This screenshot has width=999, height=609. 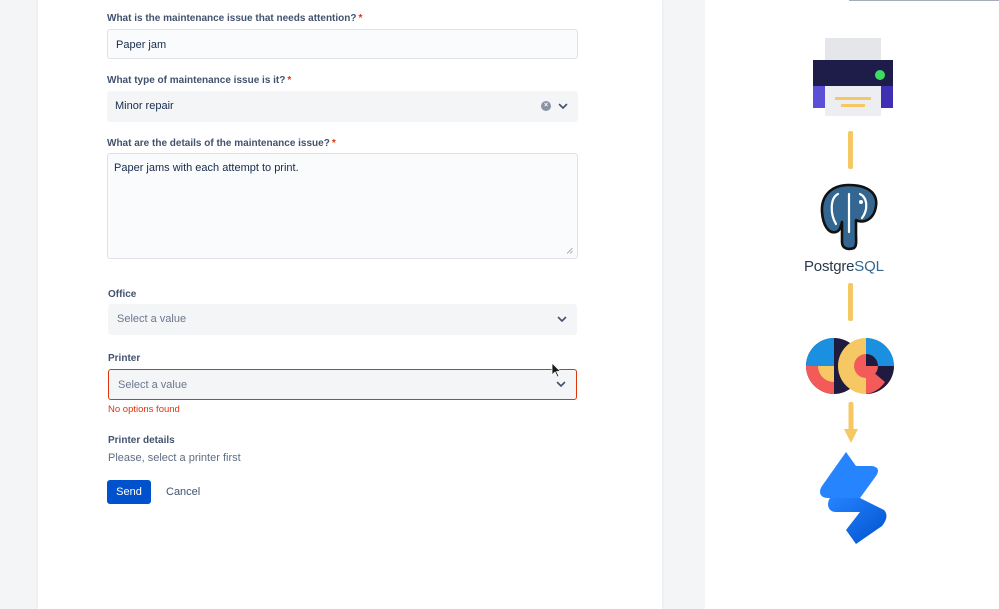 I want to click on details-textarea: Paper jams with each attempt to print., so click(x=342, y=206).